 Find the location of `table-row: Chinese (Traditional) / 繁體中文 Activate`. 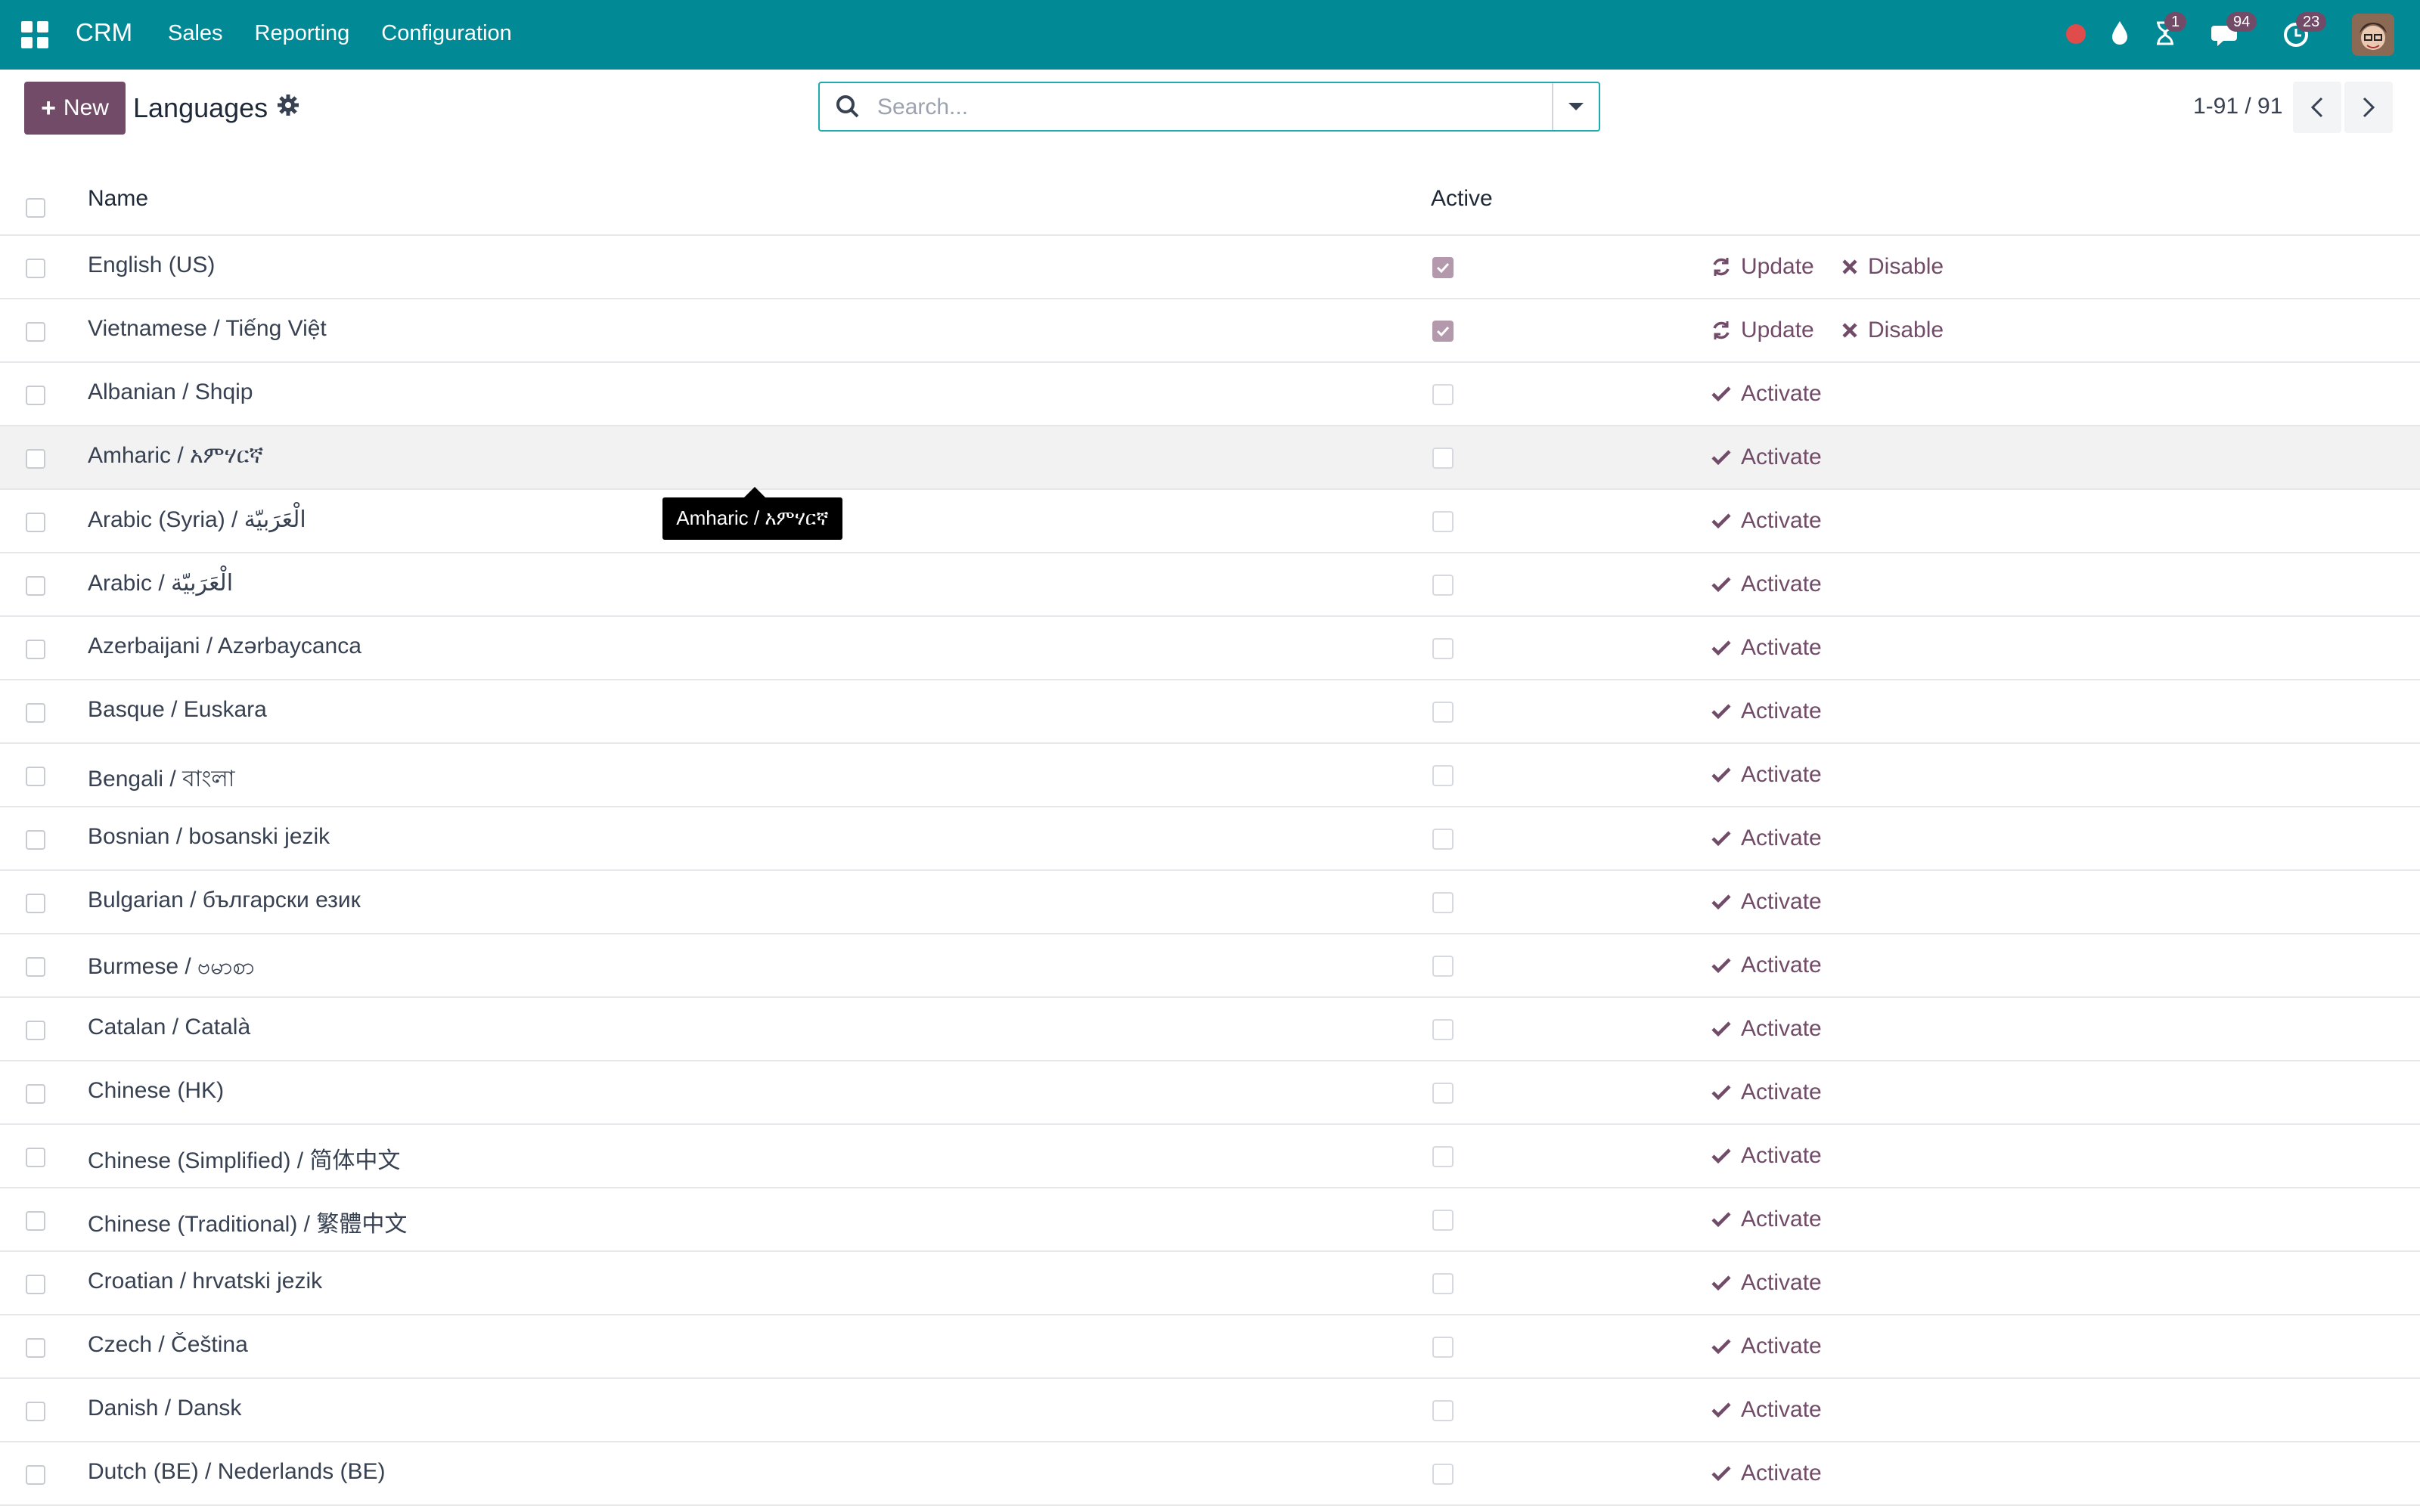

table-row: Chinese (Traditional) / 繁體中文 Activate is located at coordinates (1210, 1220).